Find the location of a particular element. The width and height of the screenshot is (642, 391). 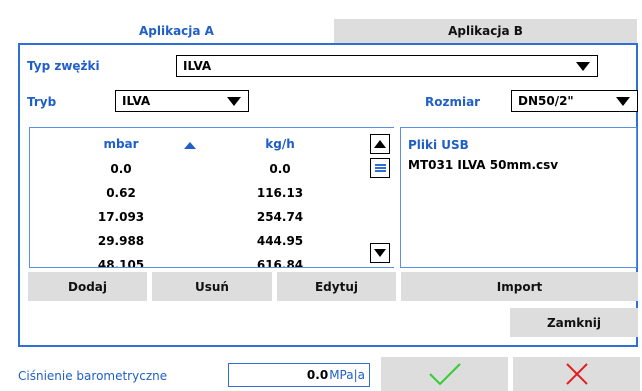

close-icon is located at coordinates (576, 374).